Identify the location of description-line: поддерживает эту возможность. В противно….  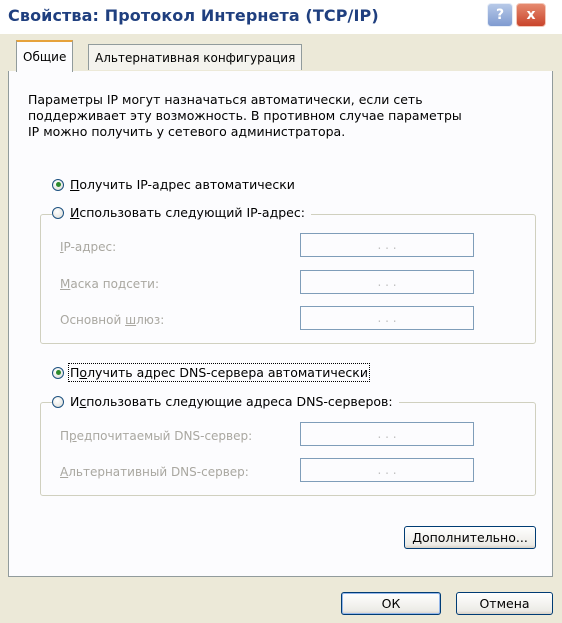
(245, 115).